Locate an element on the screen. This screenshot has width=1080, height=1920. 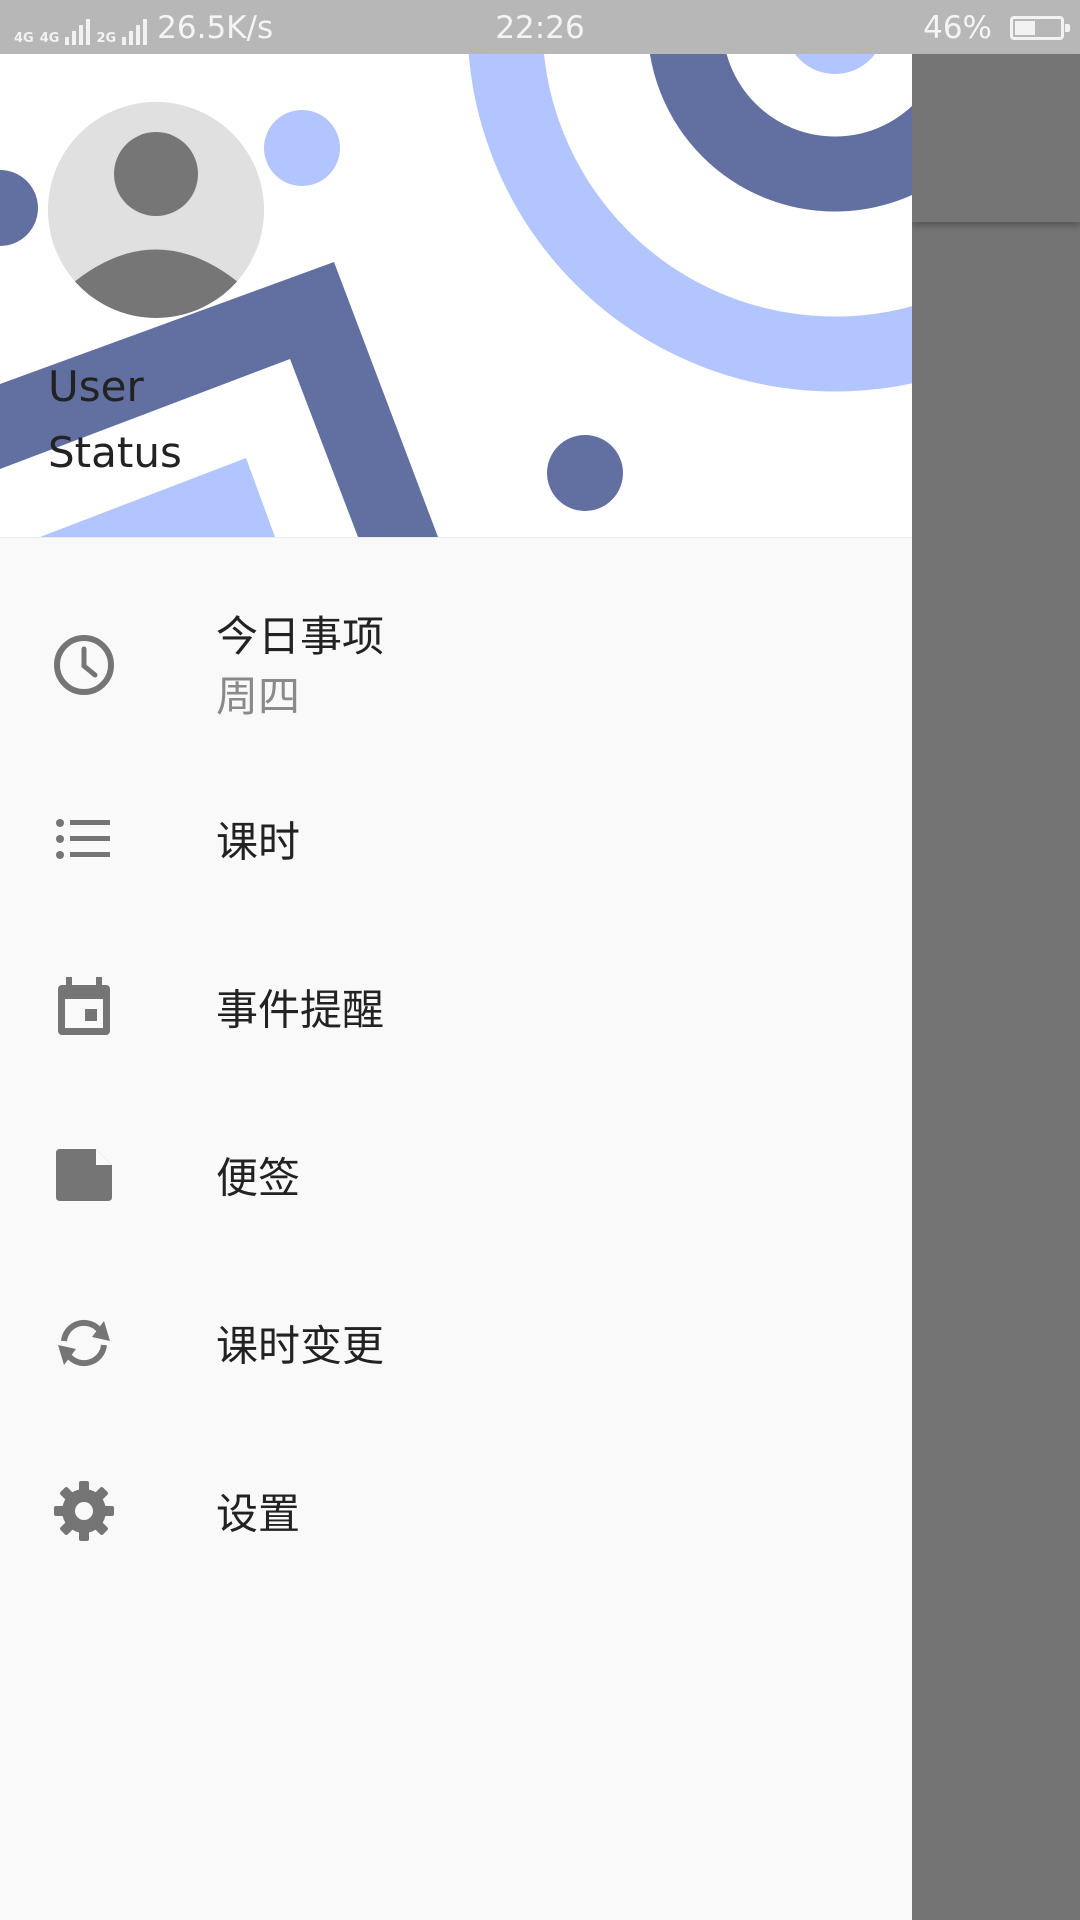
note-icon is located at coordinates (84, 1175).